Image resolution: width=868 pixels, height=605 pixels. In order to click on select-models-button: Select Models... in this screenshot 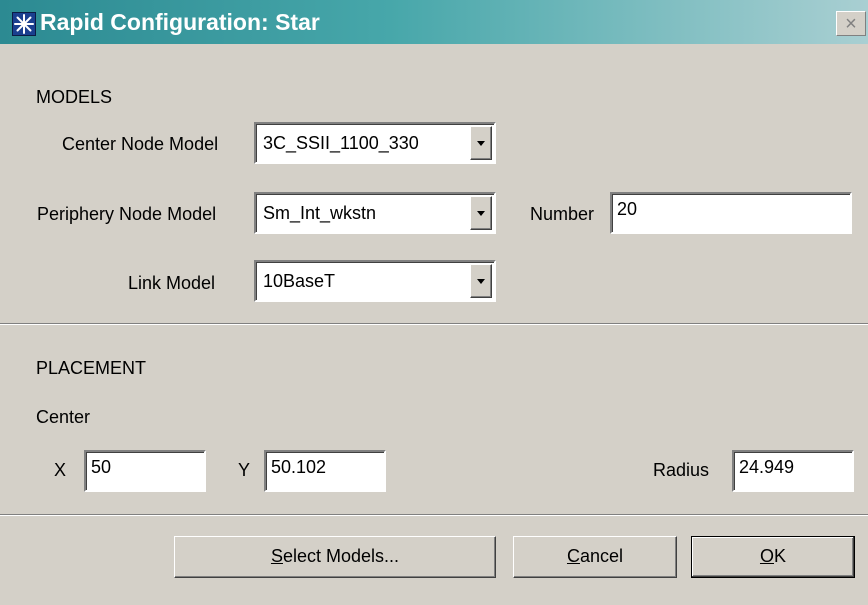, I will do `click(335, 557)`.